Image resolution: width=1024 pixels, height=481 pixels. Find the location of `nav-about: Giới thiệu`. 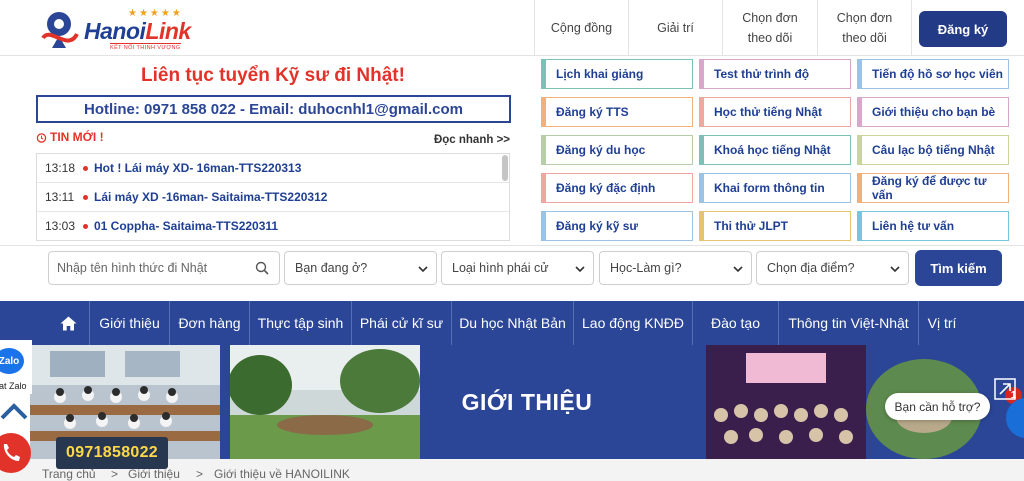

nav-about: Giới thiệu is located at coordinates (130, 323).